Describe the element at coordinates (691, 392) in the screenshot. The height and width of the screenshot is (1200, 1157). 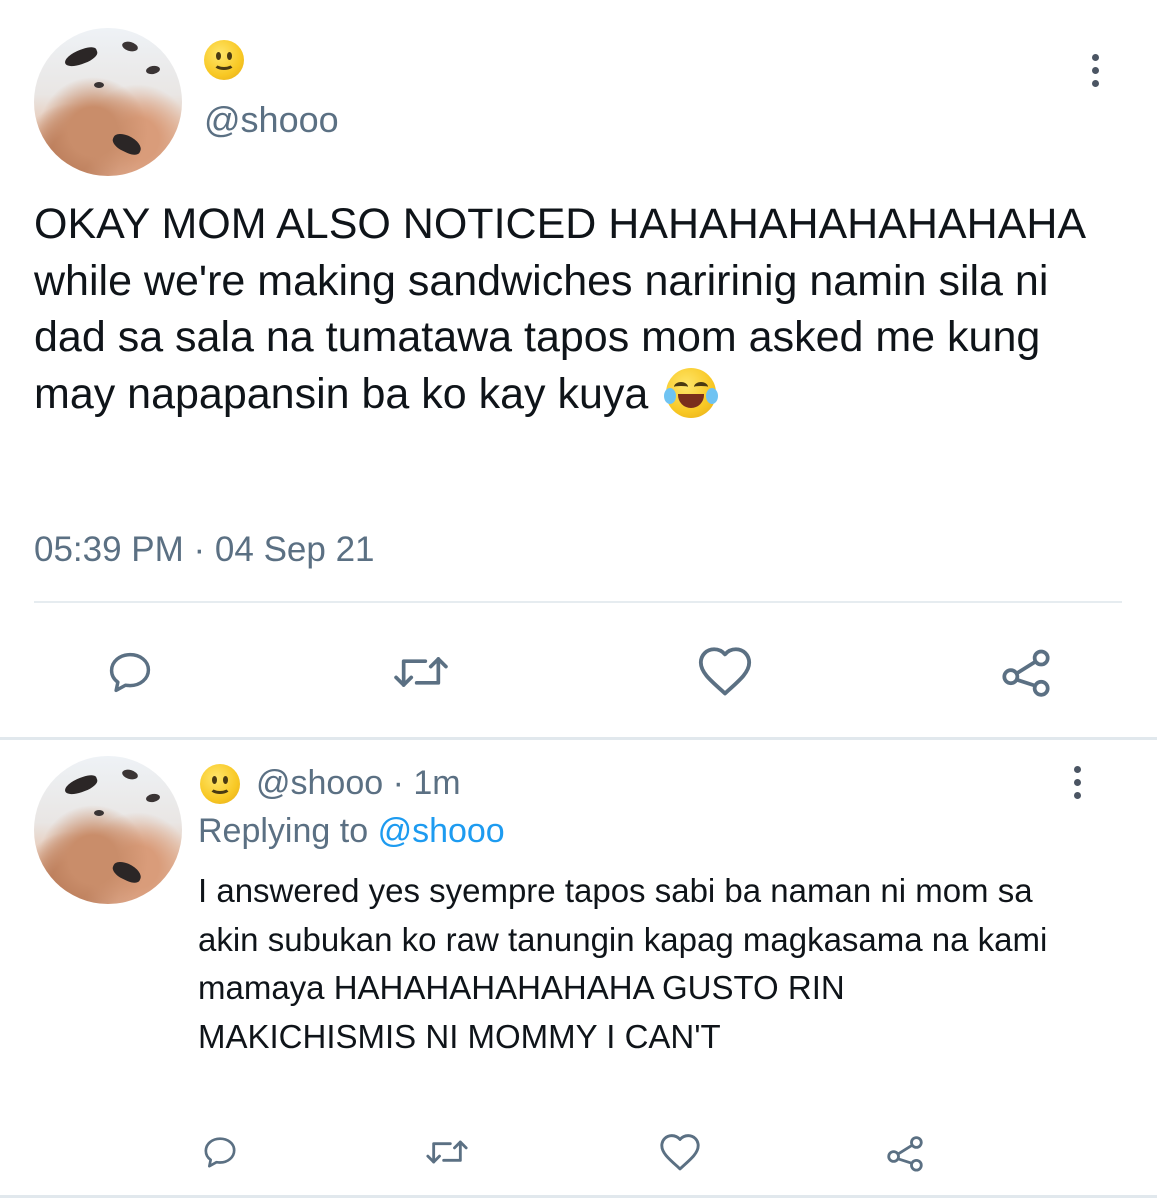
I see `face-with-tears-of-joy-icon` at that location.